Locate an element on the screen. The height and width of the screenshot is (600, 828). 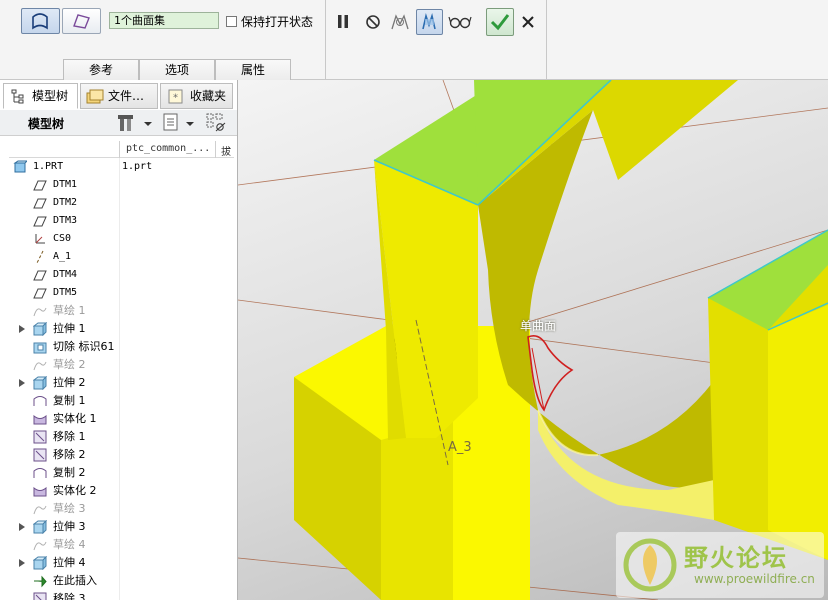
remove-icon is located at coordinates (40, 437).